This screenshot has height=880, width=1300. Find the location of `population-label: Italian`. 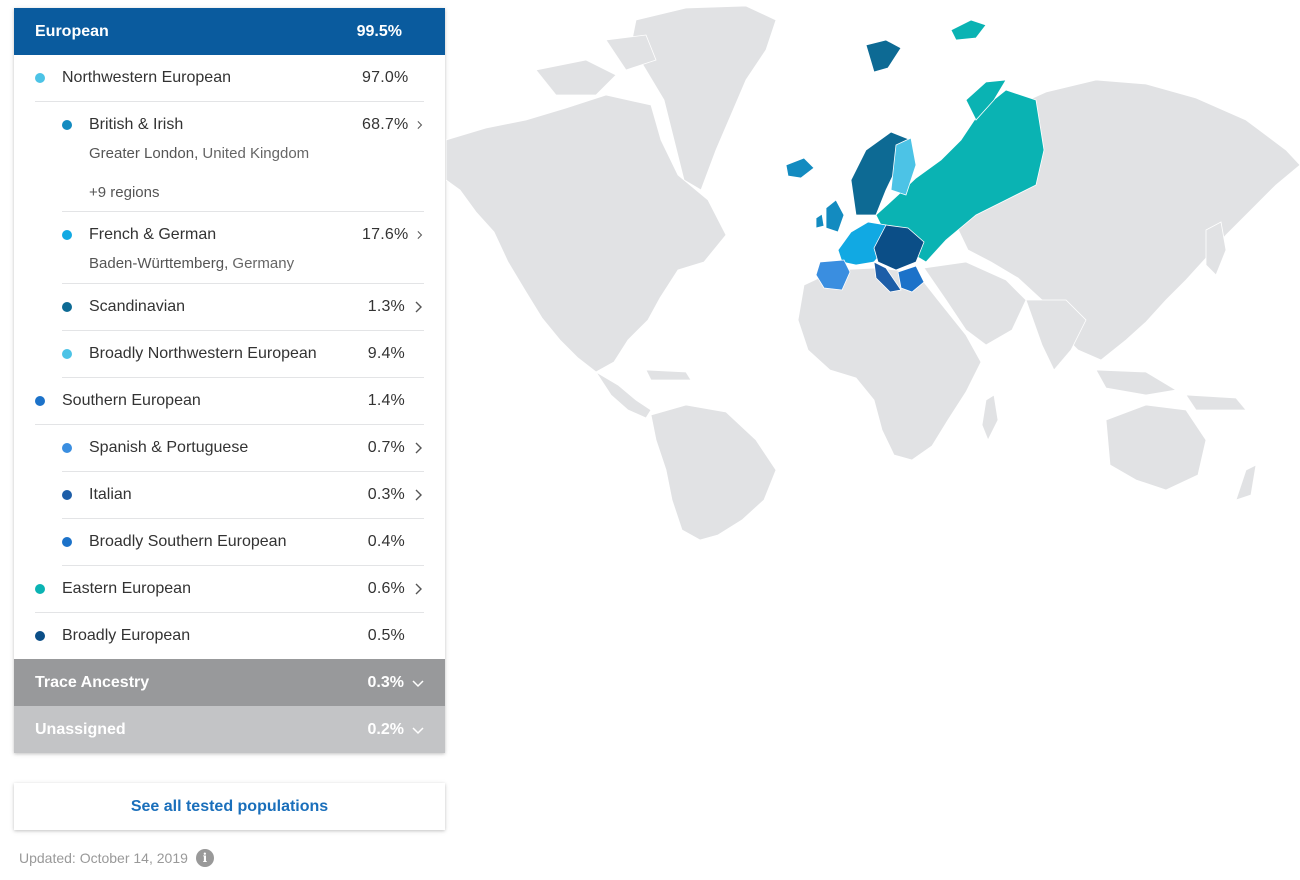

population-label: Italian is located at coordinates (110, 494).